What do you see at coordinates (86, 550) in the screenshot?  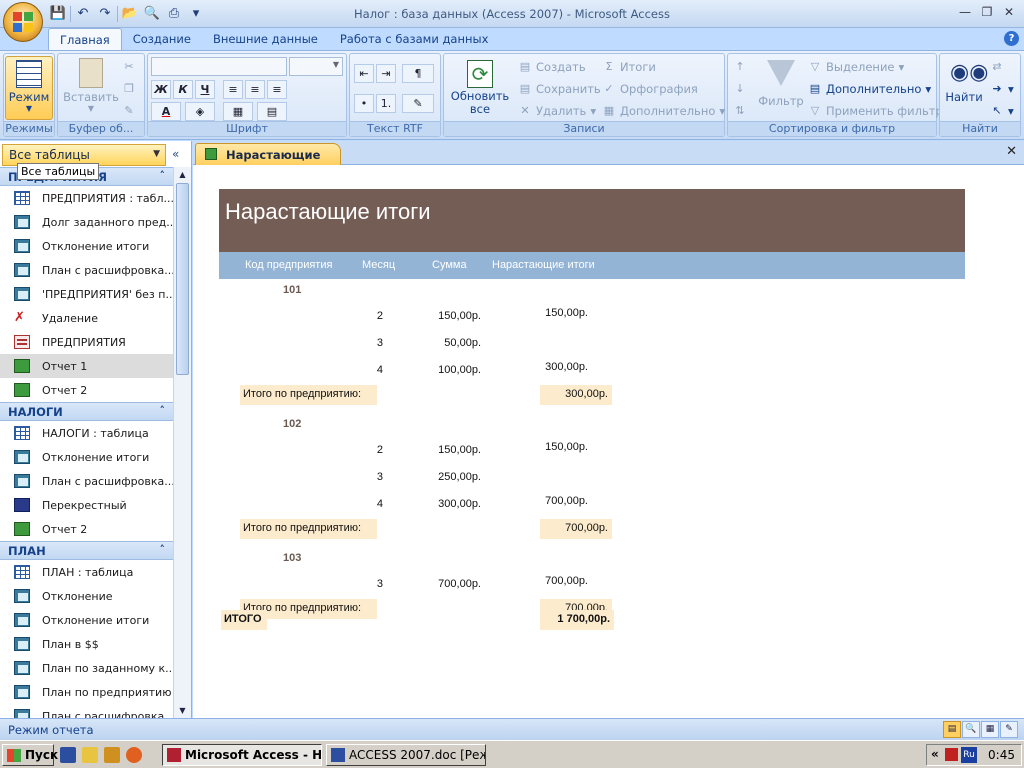 I see `nav-group-header: ПЛАН ˄` at bounding box center [86, 550].